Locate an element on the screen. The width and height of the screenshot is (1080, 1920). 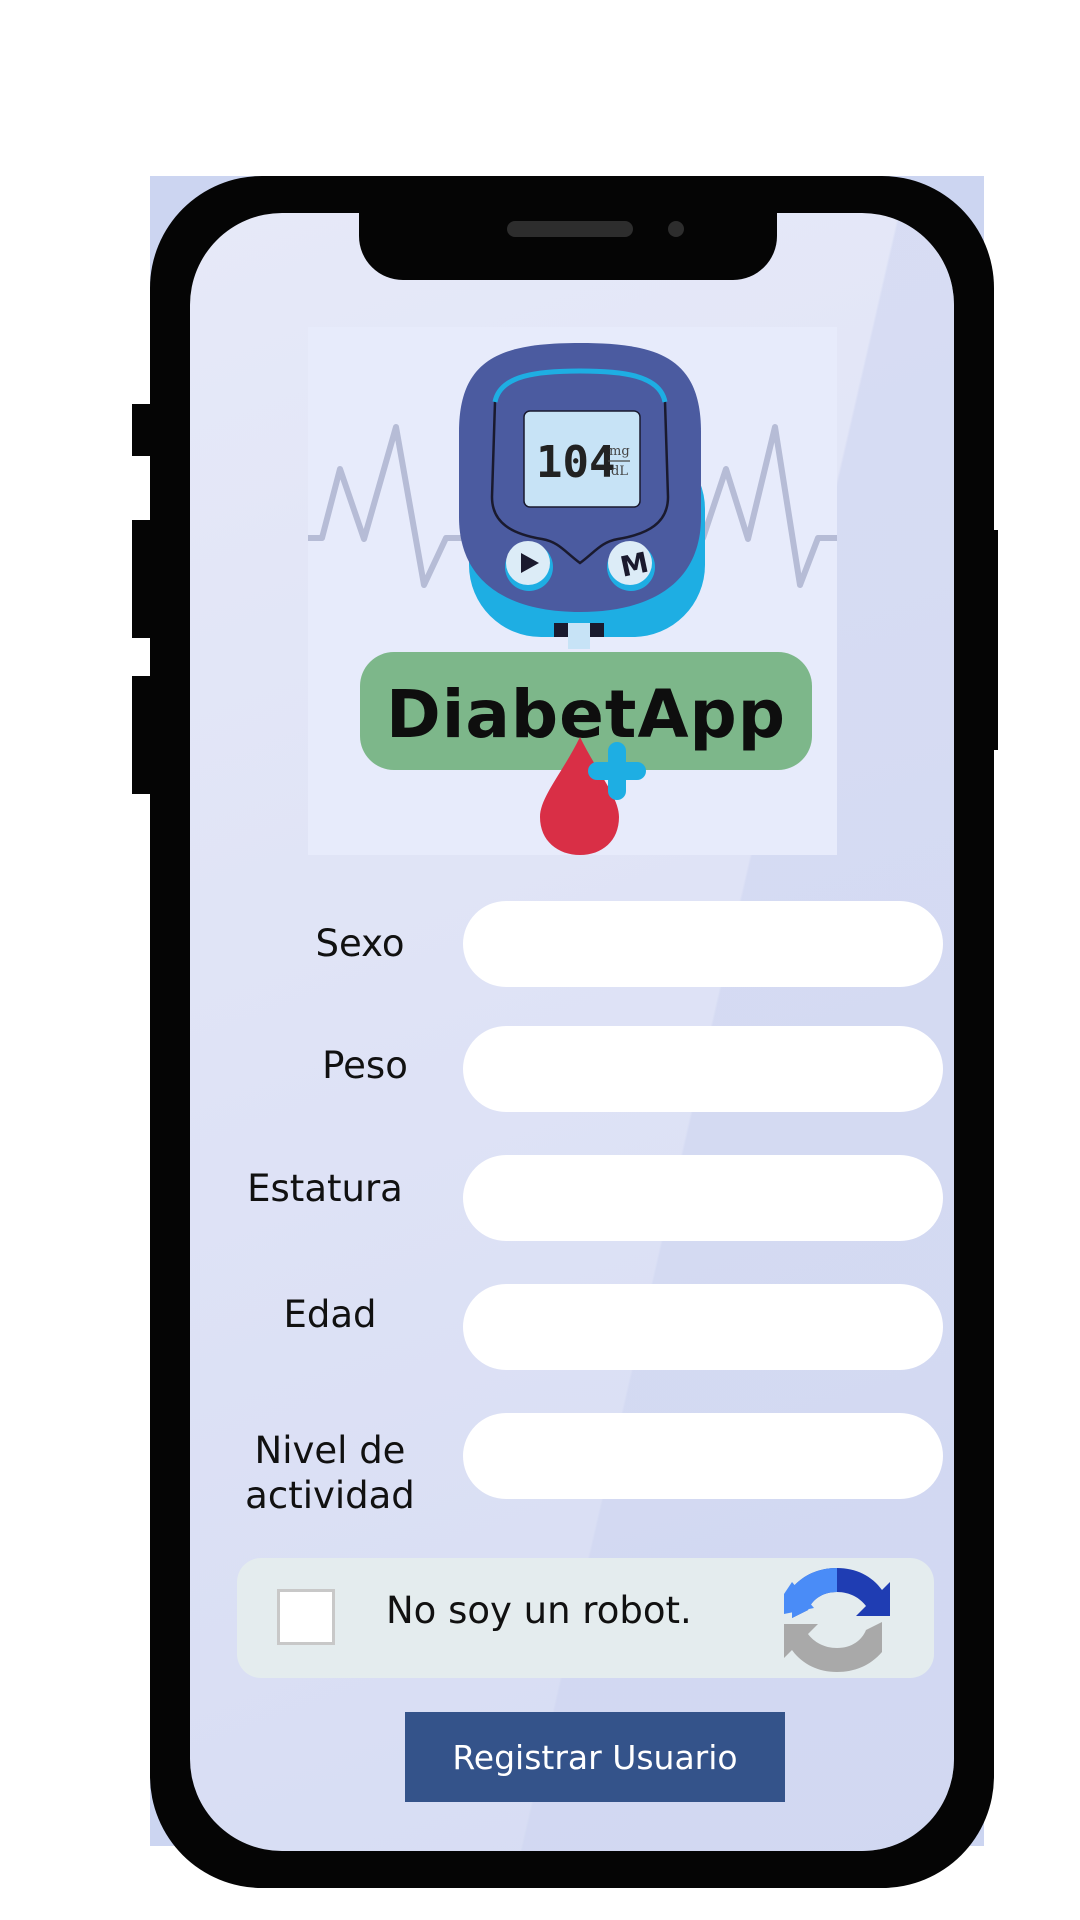
register-user-button: Registrar Usuario is located at coordinates (595, 1757).